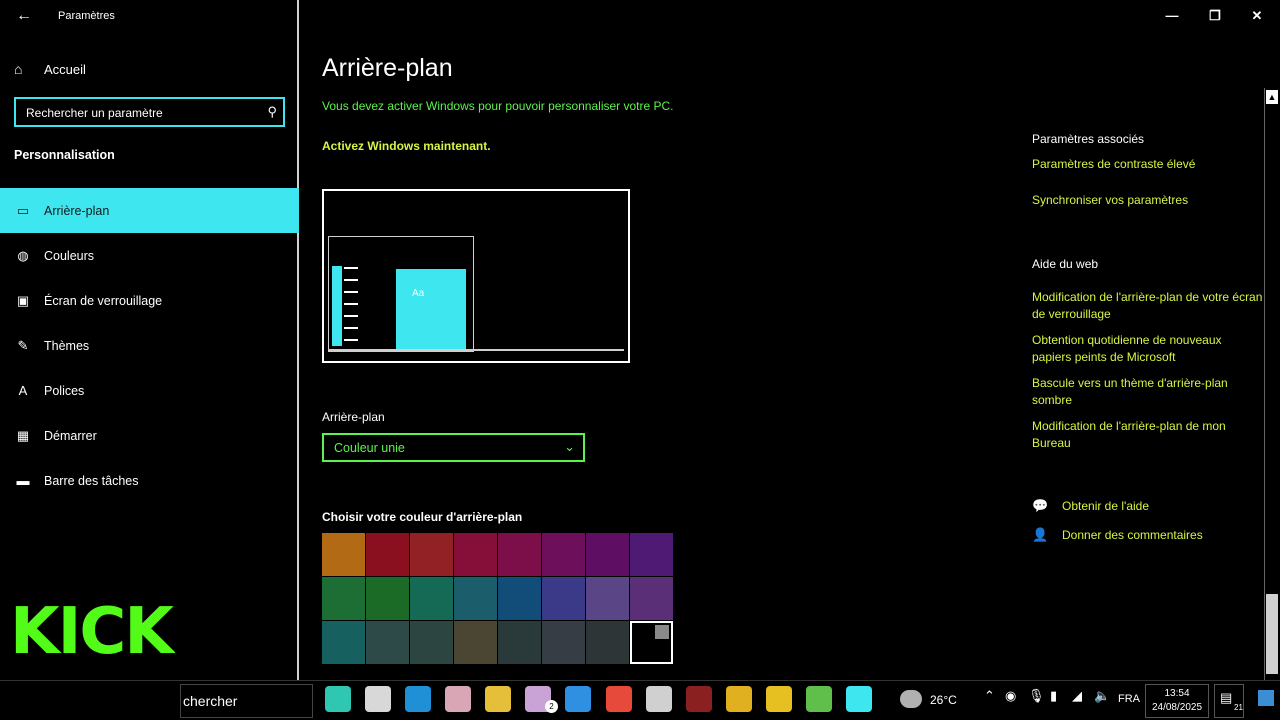 This screenshot has height=720, width=1280. What do you see at coordinates (1148, 164) in the screenshot?
I see `high-contrast-link: Paramètres de contraste élevé` at bounding box center [1148, 164].